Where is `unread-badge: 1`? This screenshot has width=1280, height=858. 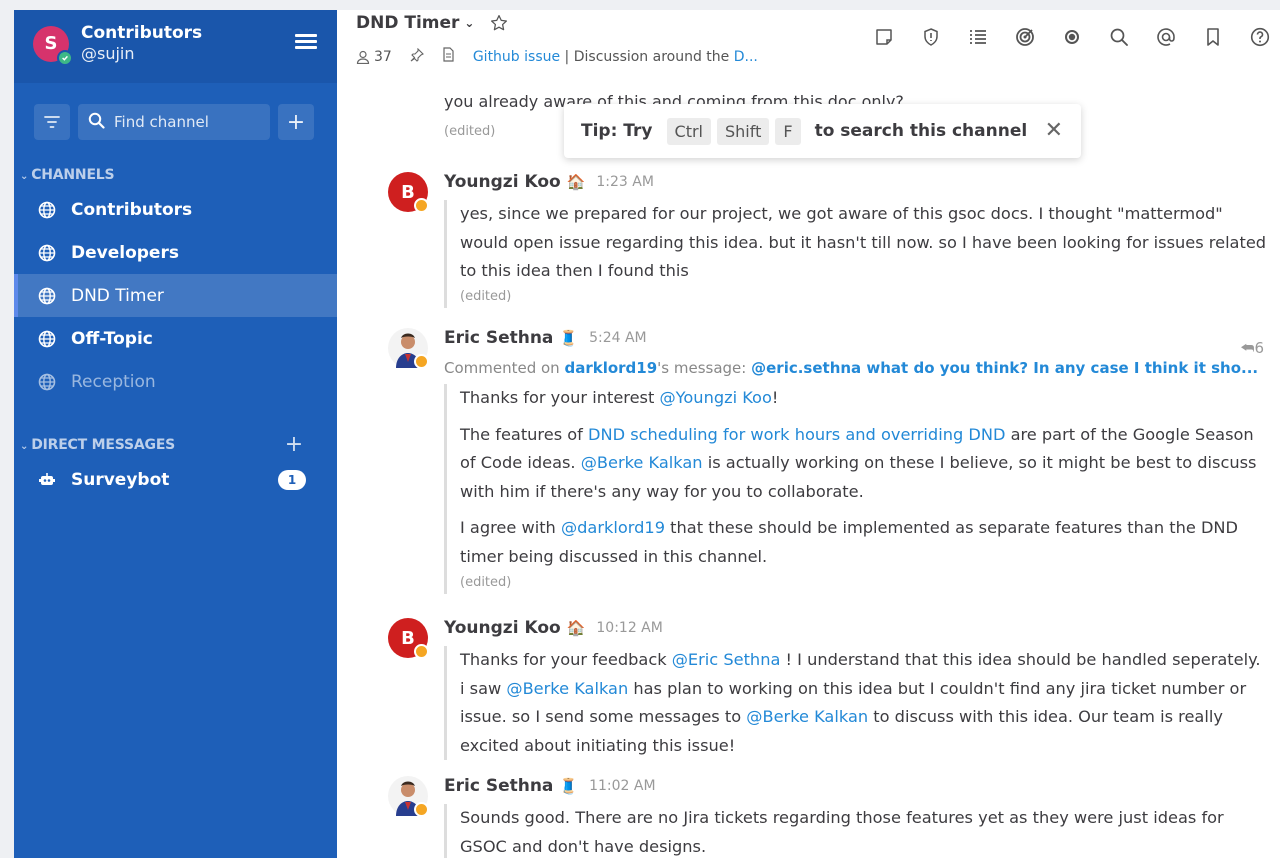
unread-badge: 1 is located at coordinates (292, 480).